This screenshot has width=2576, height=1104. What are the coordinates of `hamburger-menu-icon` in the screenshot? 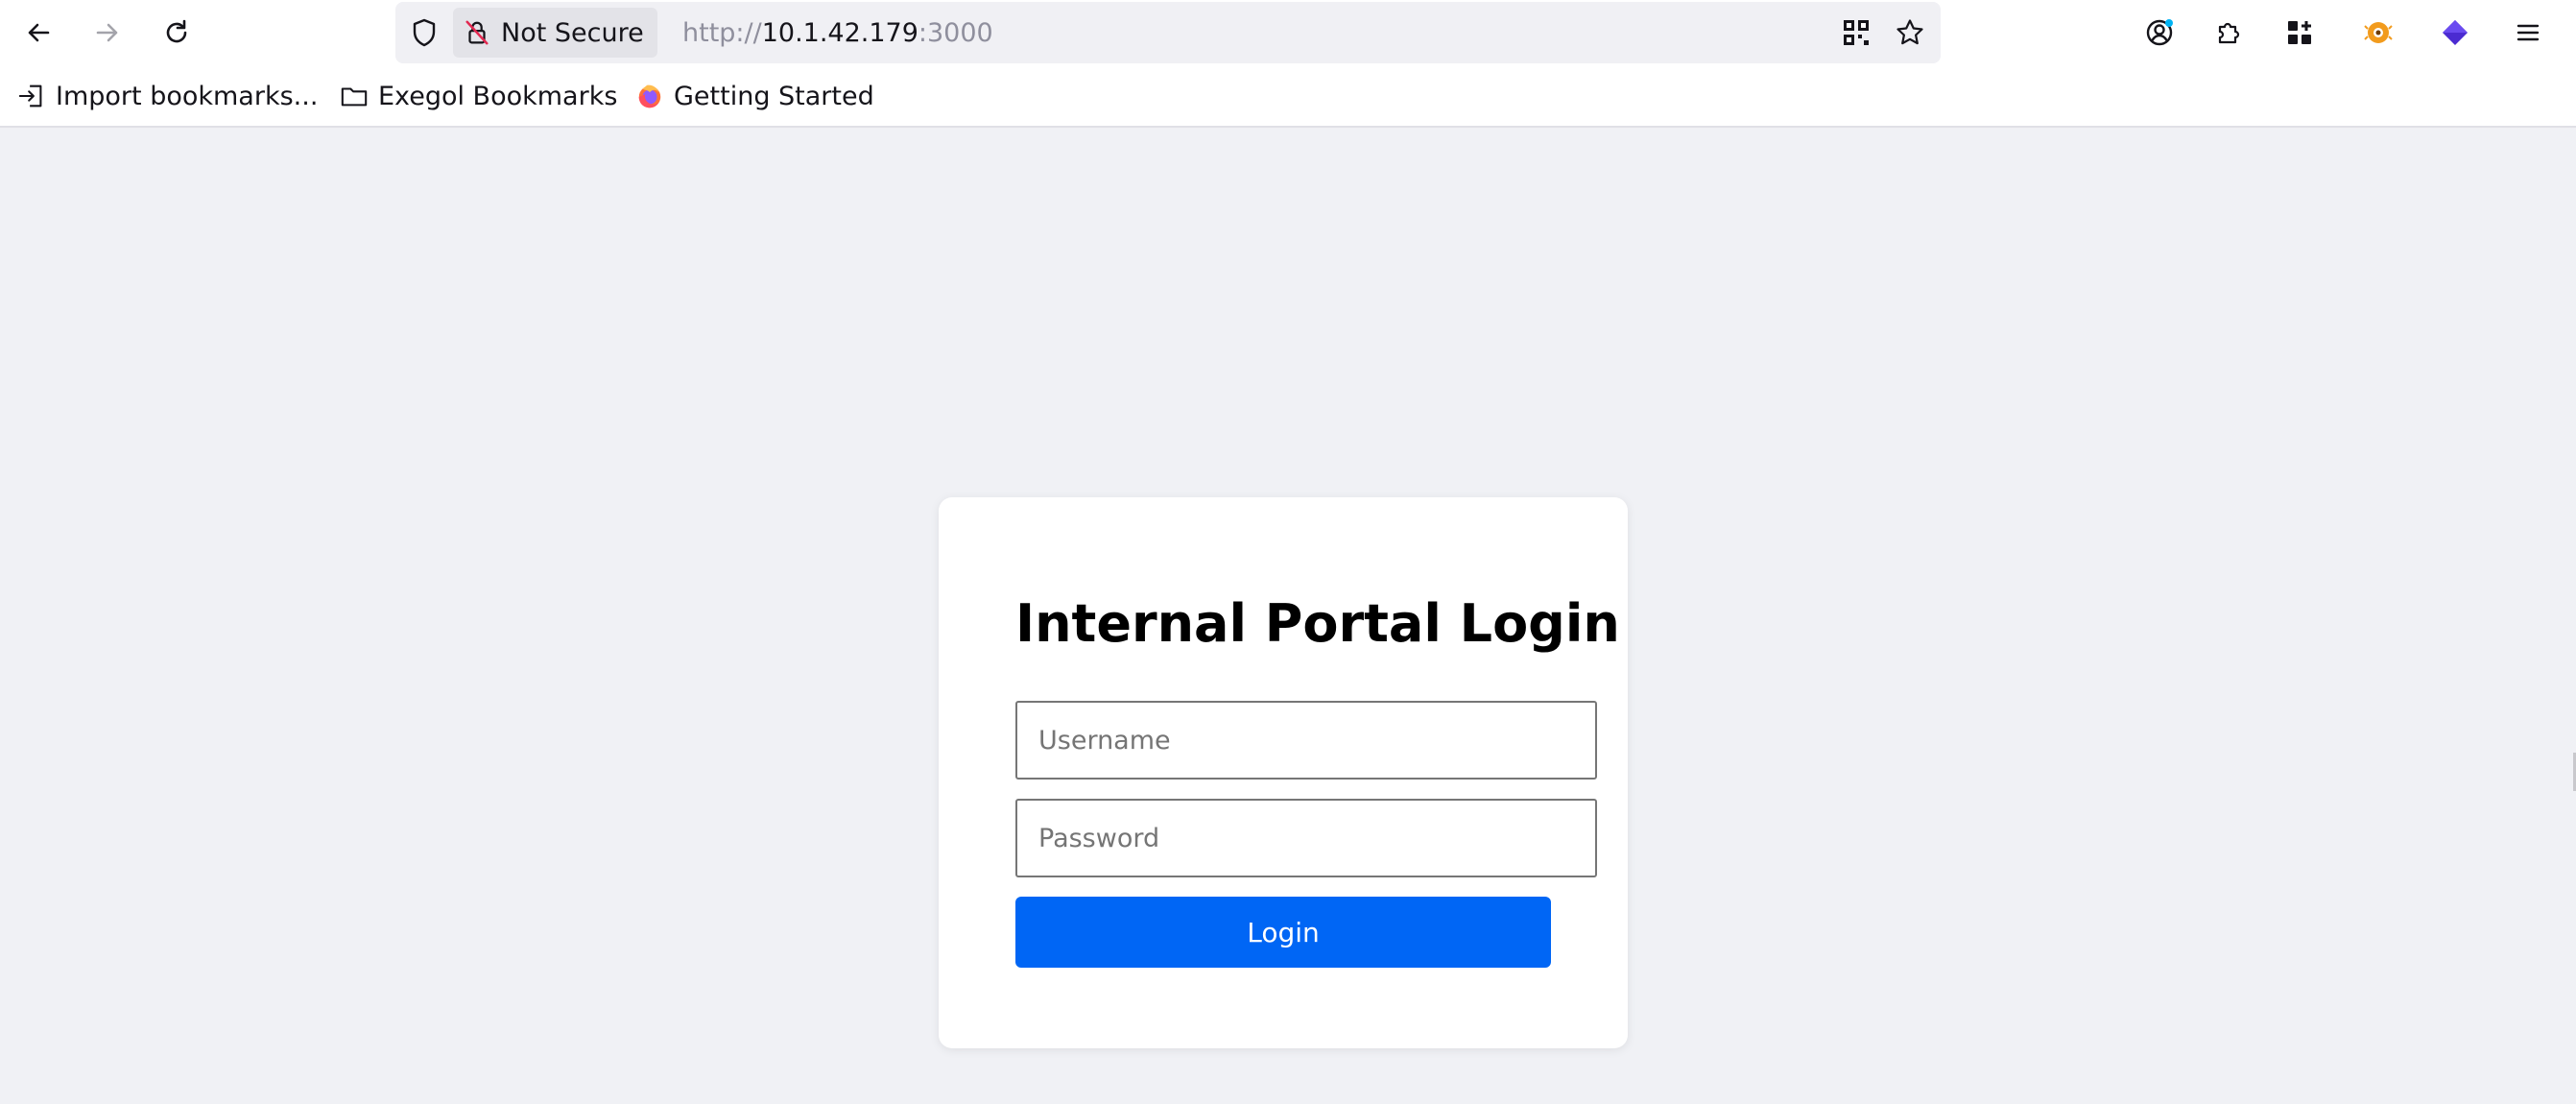 It's located at (2528, 32).